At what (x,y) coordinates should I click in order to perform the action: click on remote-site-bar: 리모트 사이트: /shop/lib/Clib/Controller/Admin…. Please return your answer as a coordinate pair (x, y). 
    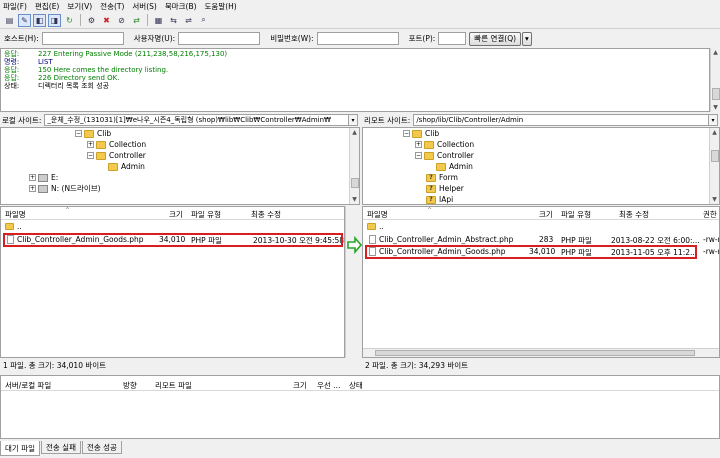
    Looking at the image, I should click on (541, 120).